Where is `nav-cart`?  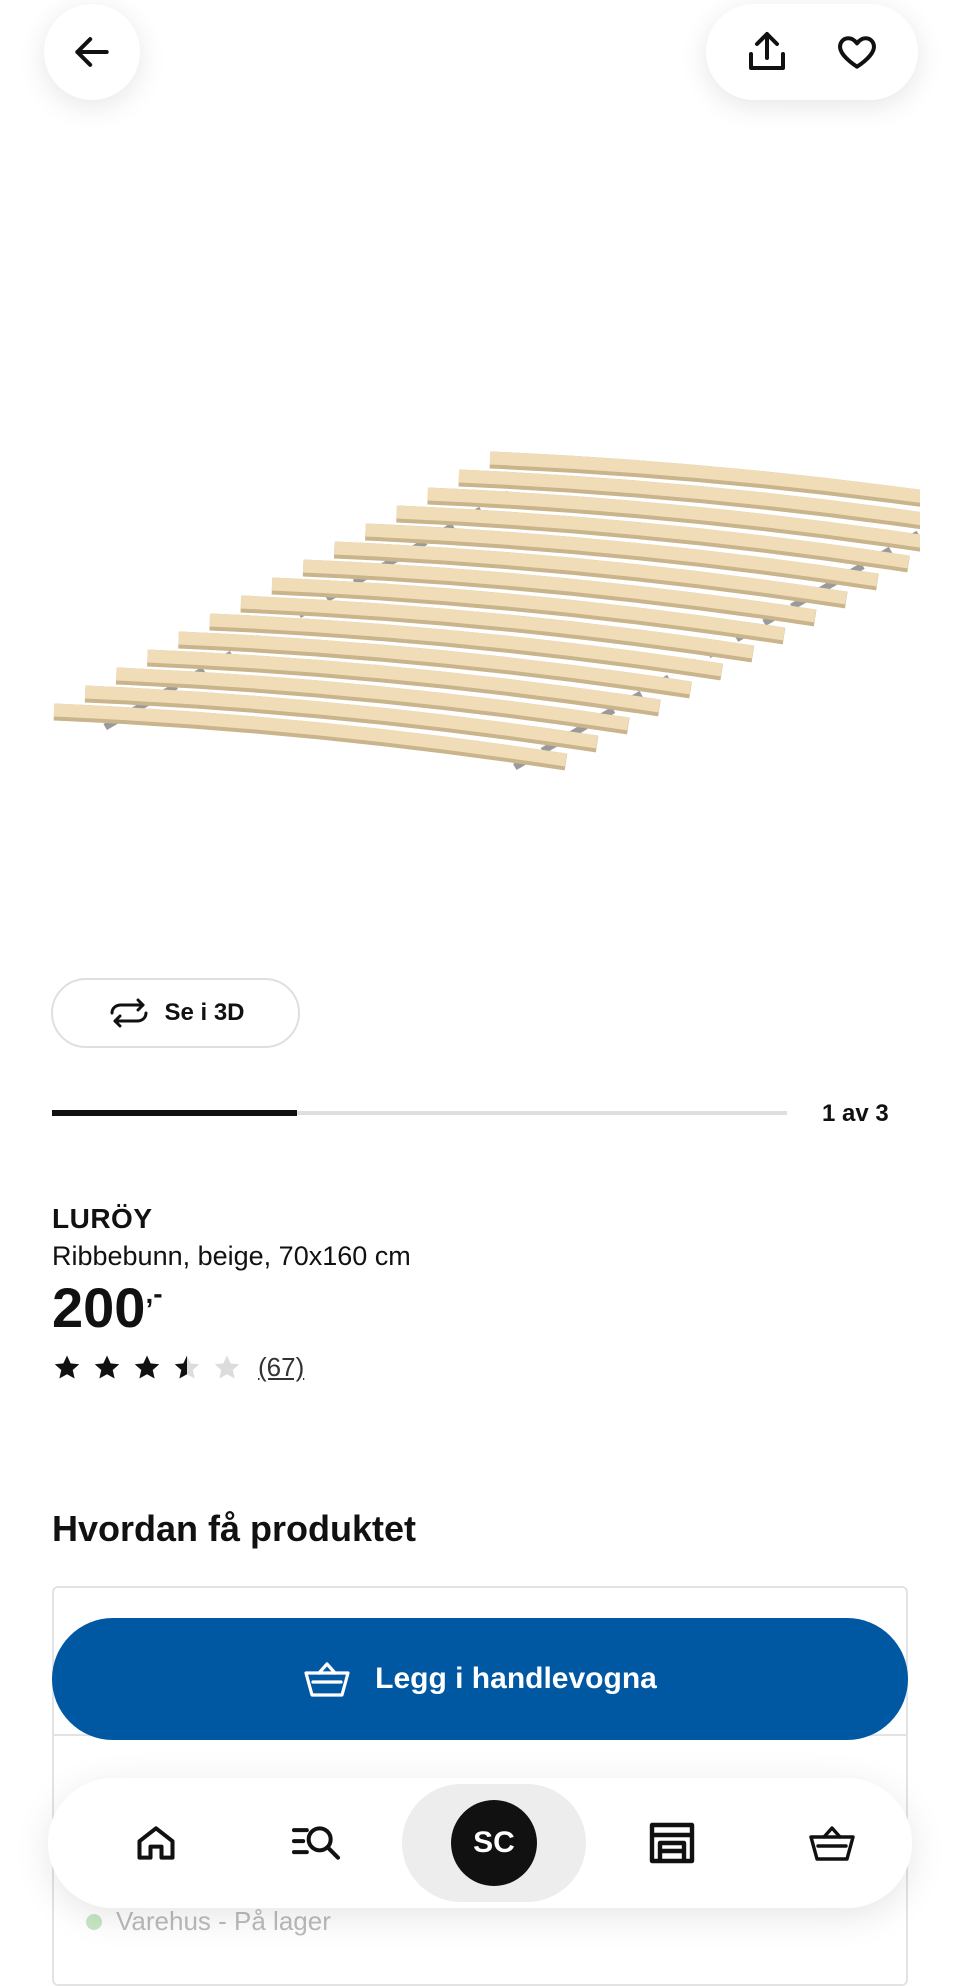 nav-cart is located at coordinates (832, 1843).